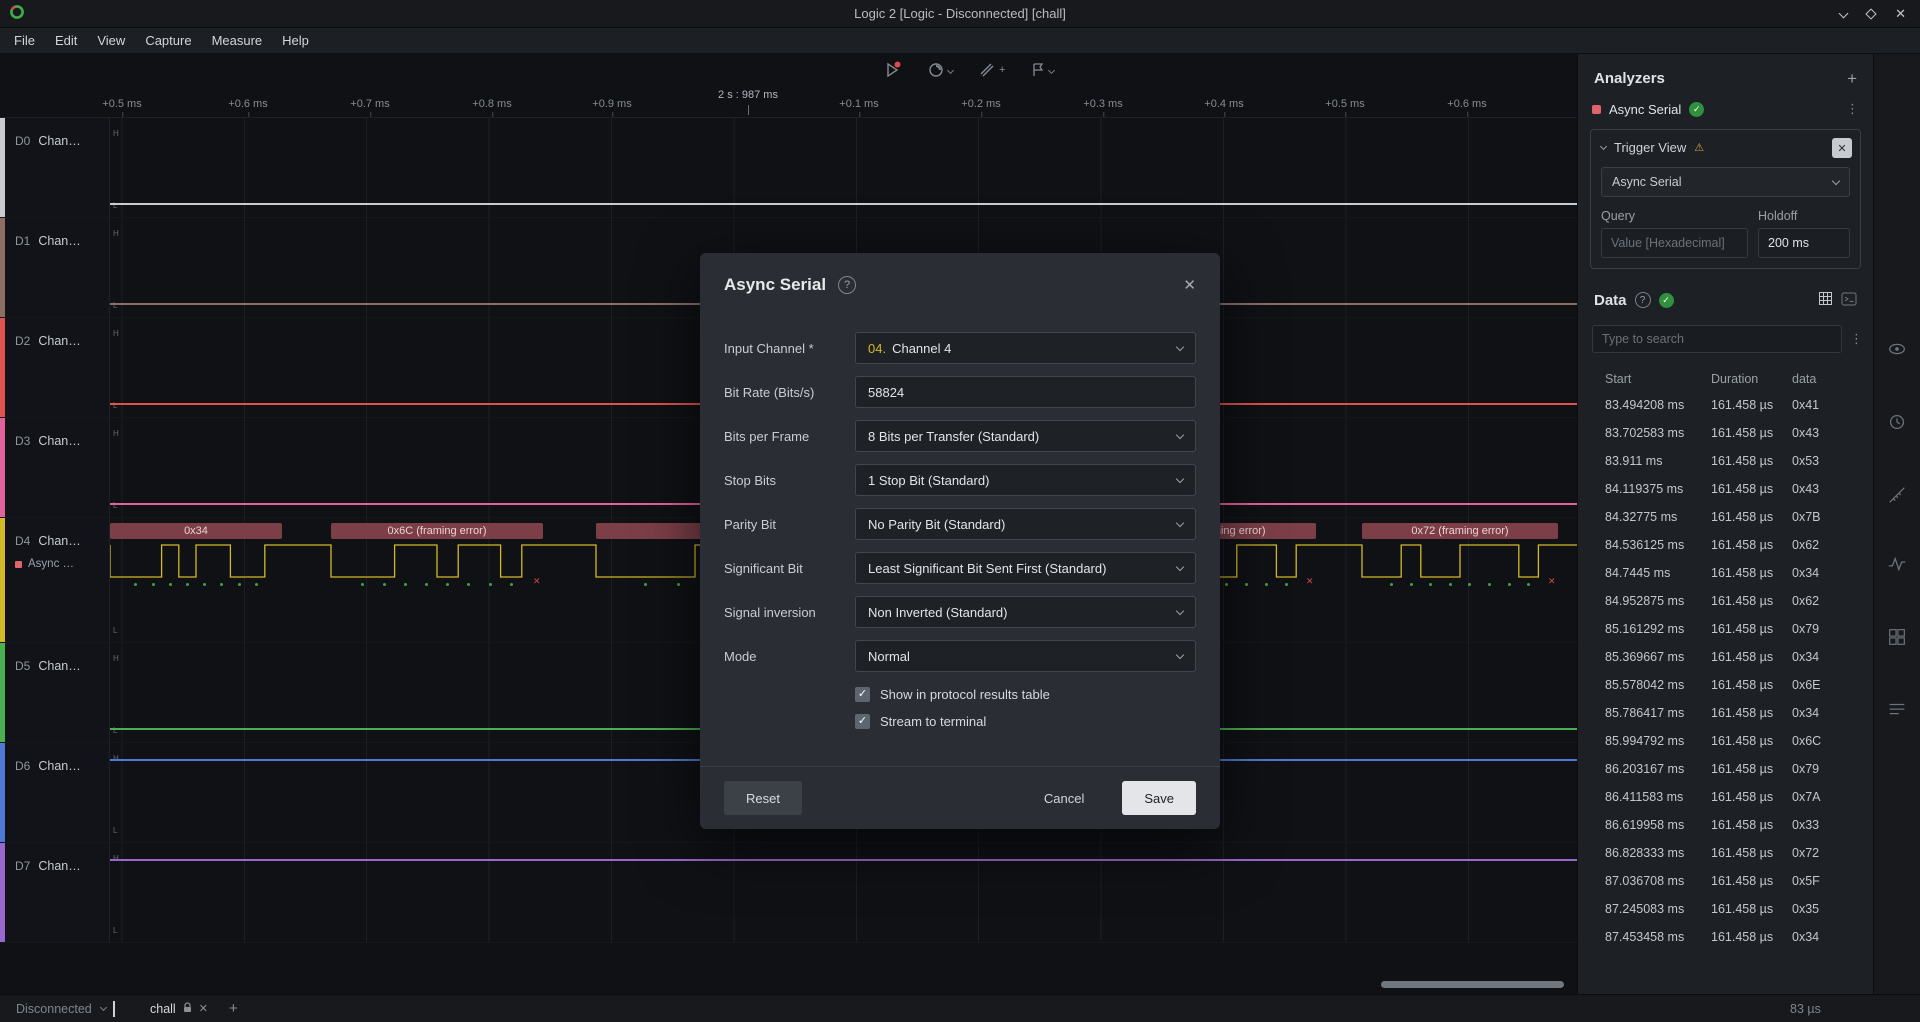  What do you see at coordinates (748, 102) in the screenshot?
I see `timeline-center-marker: 2 s : 987 ms` at bounding box center [748, 102].